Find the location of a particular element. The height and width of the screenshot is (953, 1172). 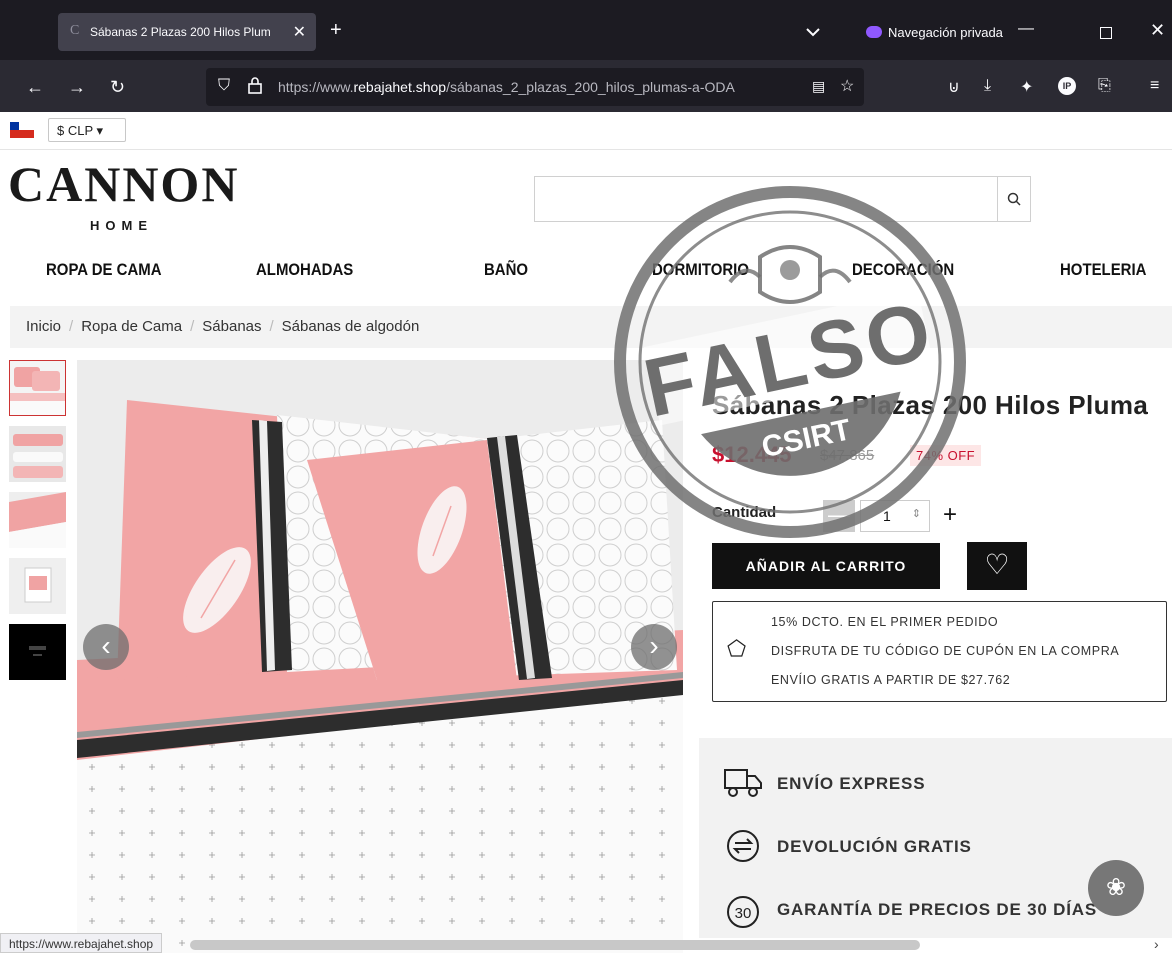

tab-close-icon: ✕ is located at coordinates (299, 32).